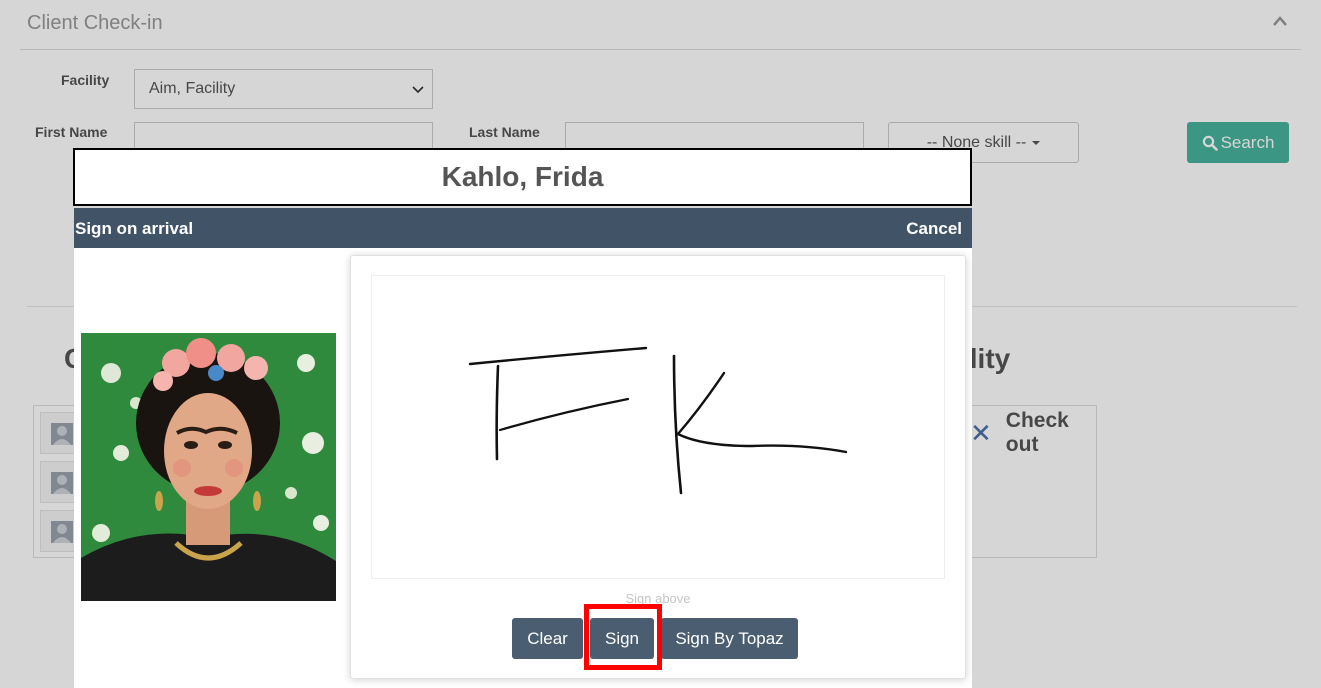 This screenshot has height=688, width=1321. What do you see at coordinates (134, 228) in the screenshot?
I see `modal-title: Sign on arrival` at bounding box center [134, 228].